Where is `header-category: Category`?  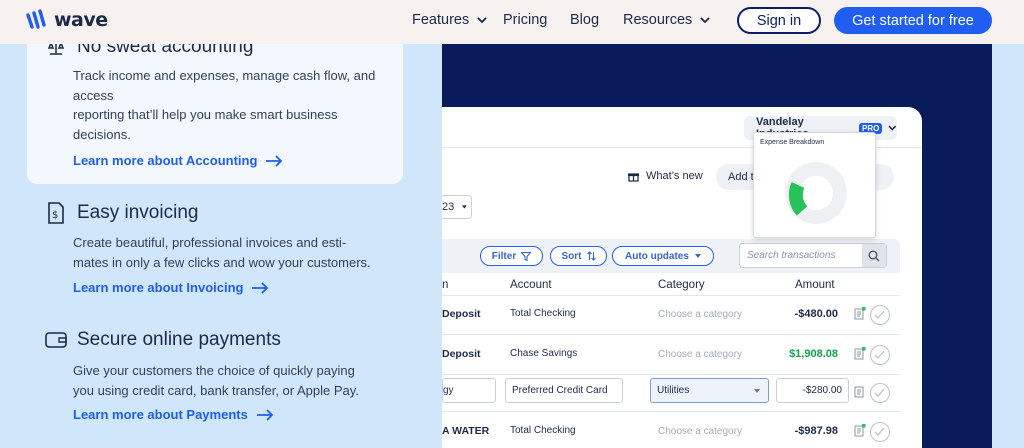 header-category: Category is located at coordinates (681, 285).